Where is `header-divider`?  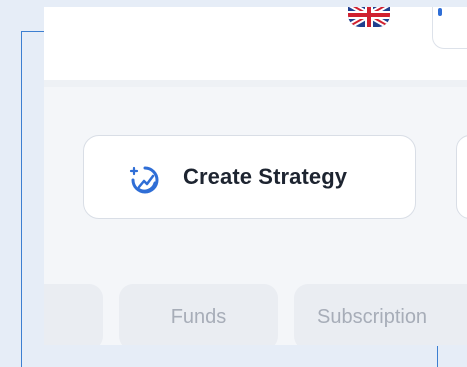
header-divider is located at coordinates (255, 83).